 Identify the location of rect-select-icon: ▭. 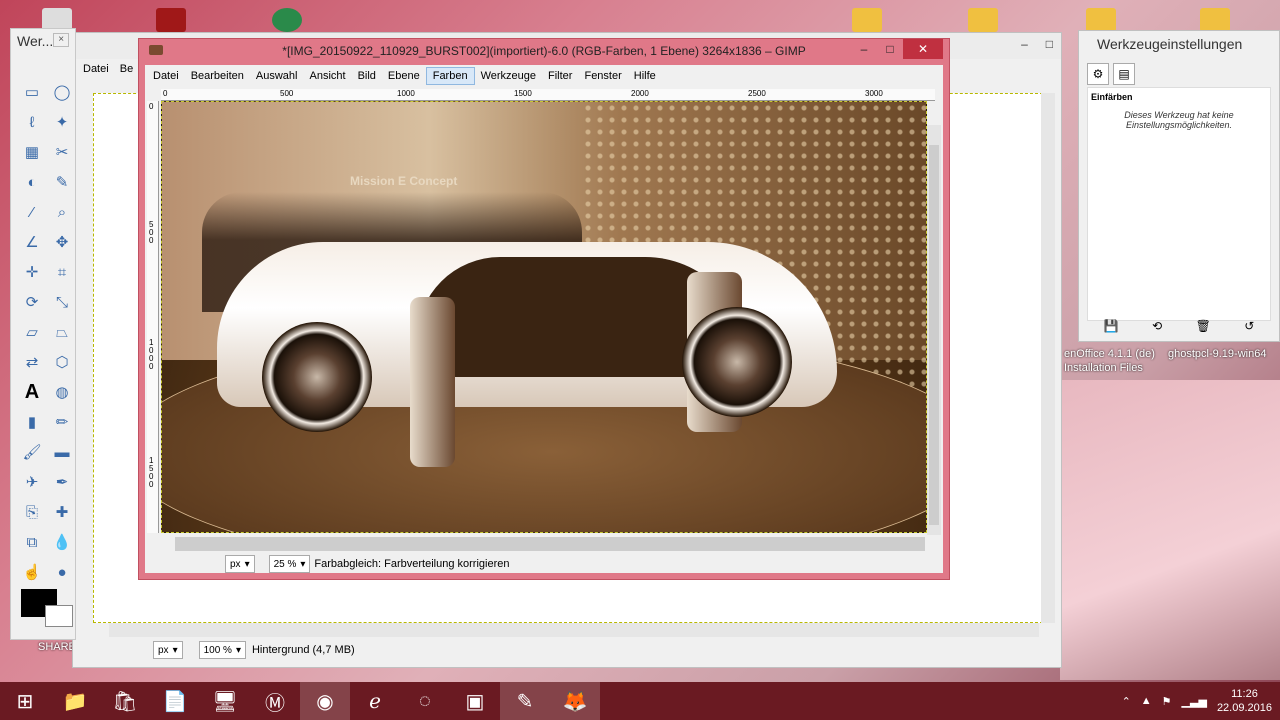
(32, 92).